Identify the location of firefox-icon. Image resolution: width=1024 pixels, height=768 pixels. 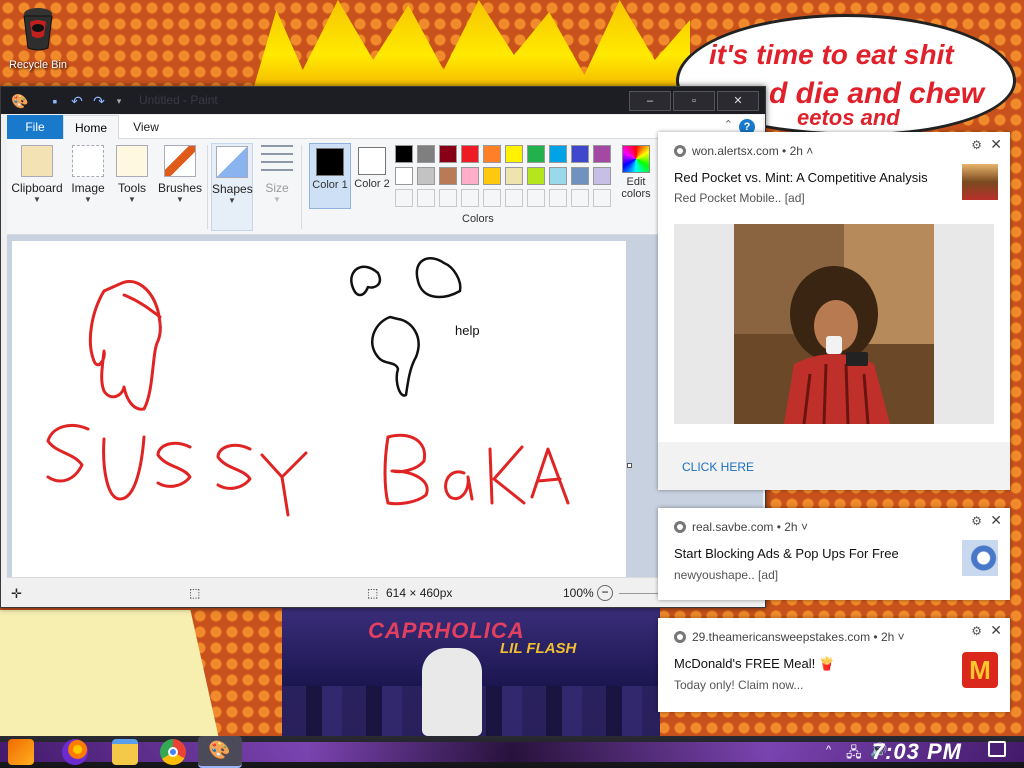
(75, 752).